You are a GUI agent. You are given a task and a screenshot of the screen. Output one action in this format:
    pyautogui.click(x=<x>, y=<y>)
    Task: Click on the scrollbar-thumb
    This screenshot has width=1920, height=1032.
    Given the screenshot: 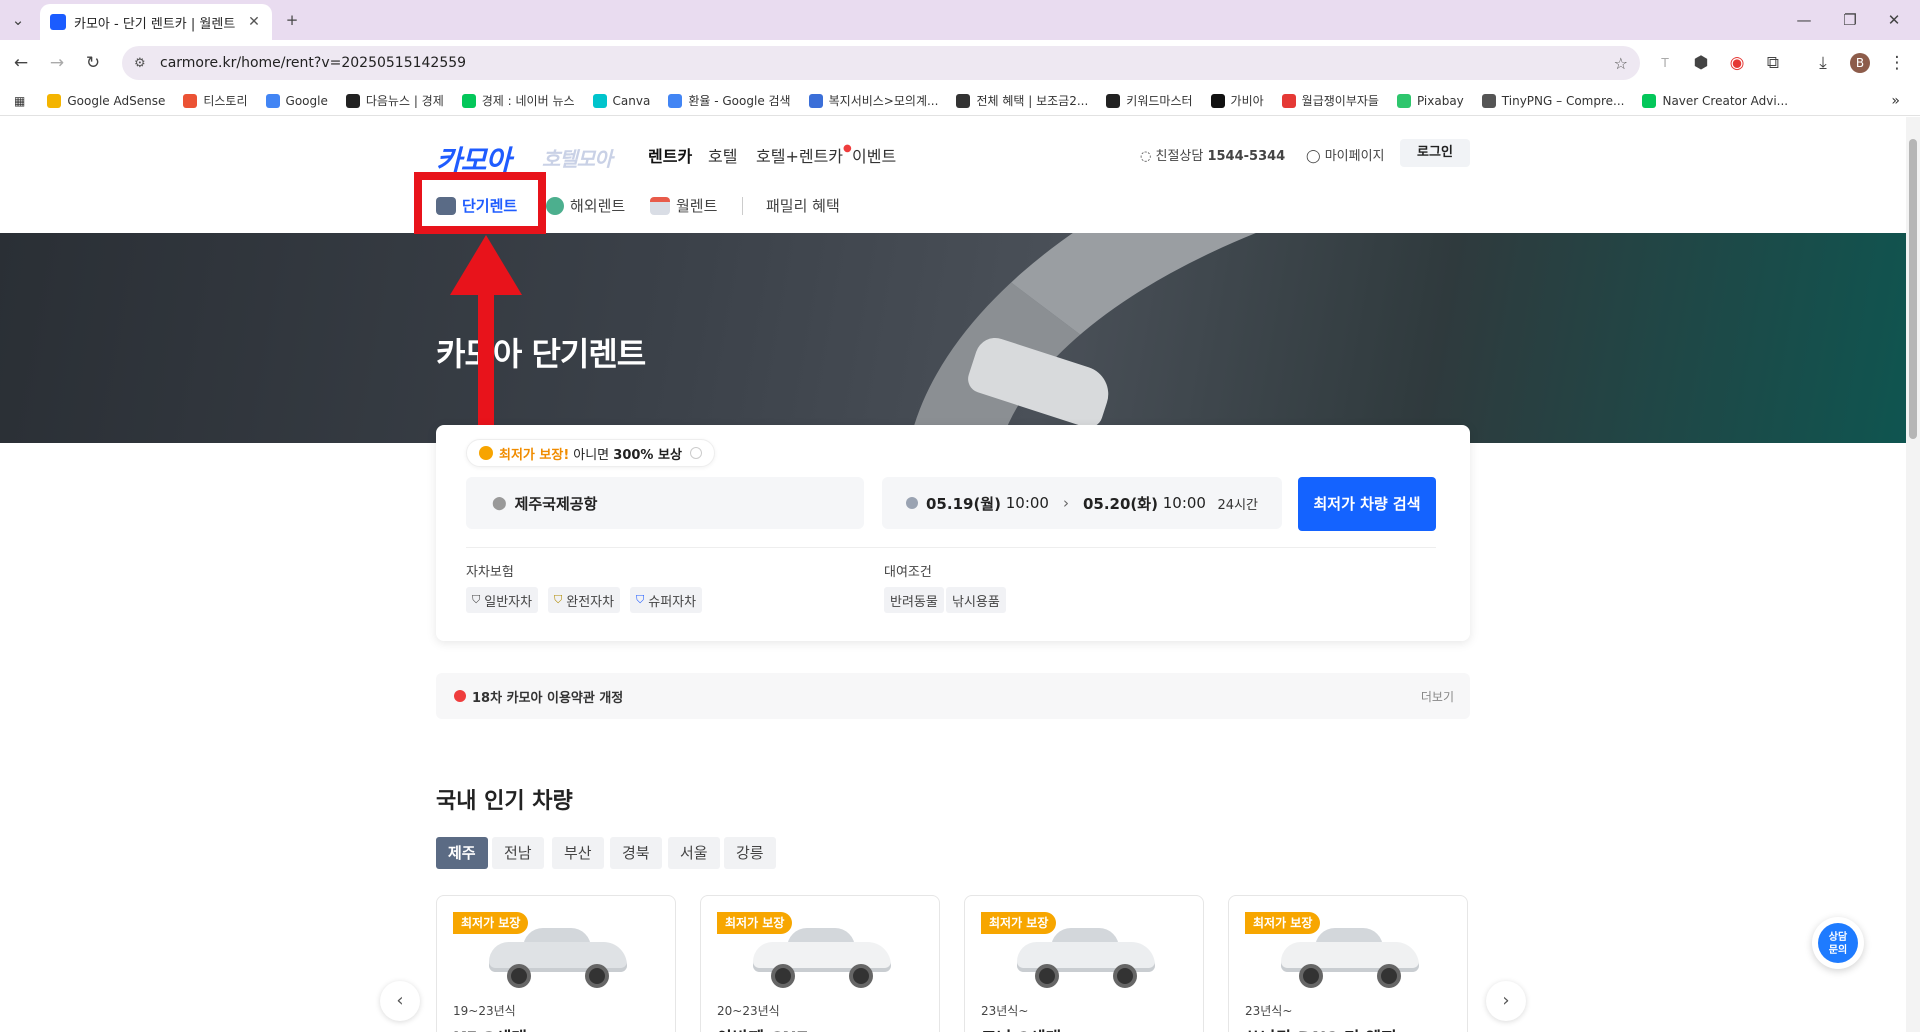 What is the action you would take?
    pyautogui.click(x=1913, y=289)
    